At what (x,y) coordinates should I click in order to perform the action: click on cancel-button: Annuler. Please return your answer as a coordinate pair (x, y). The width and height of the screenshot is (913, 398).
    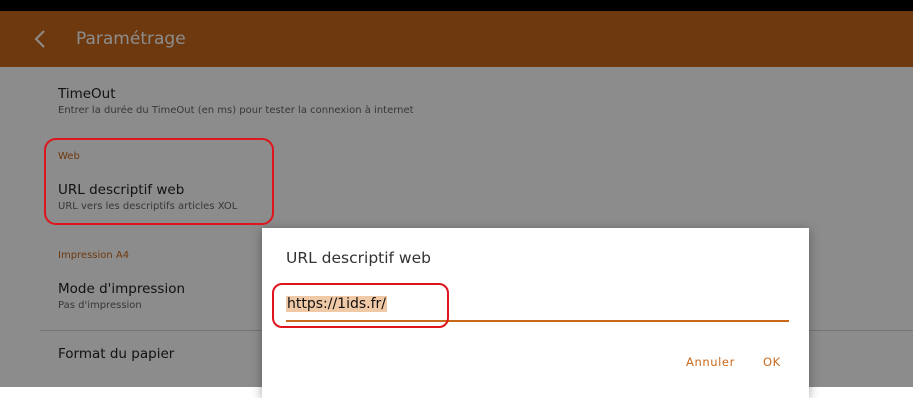
    Looking at the image, I should click on (710, 362).